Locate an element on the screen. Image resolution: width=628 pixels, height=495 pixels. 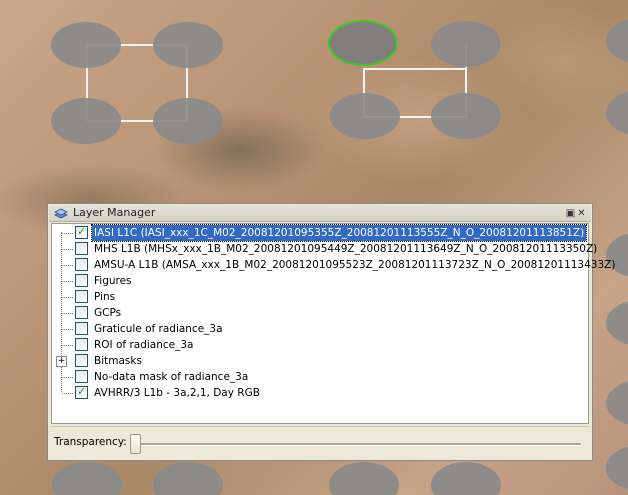
window-title: Layer Manager is located at coordinates (114, 212).